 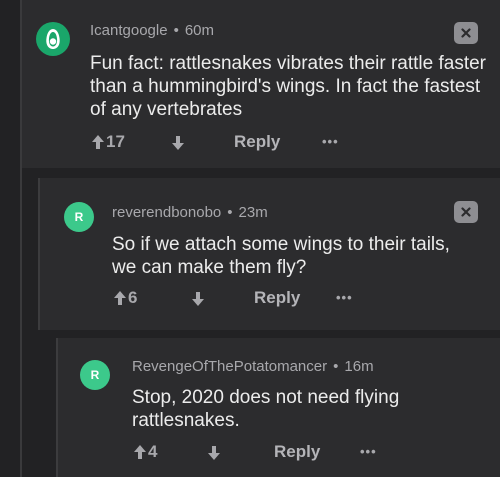 What do you see at coordinates (166, 212) in the screenshot?
I see `username: reverendbonobo` at bounding box center [166, 212].